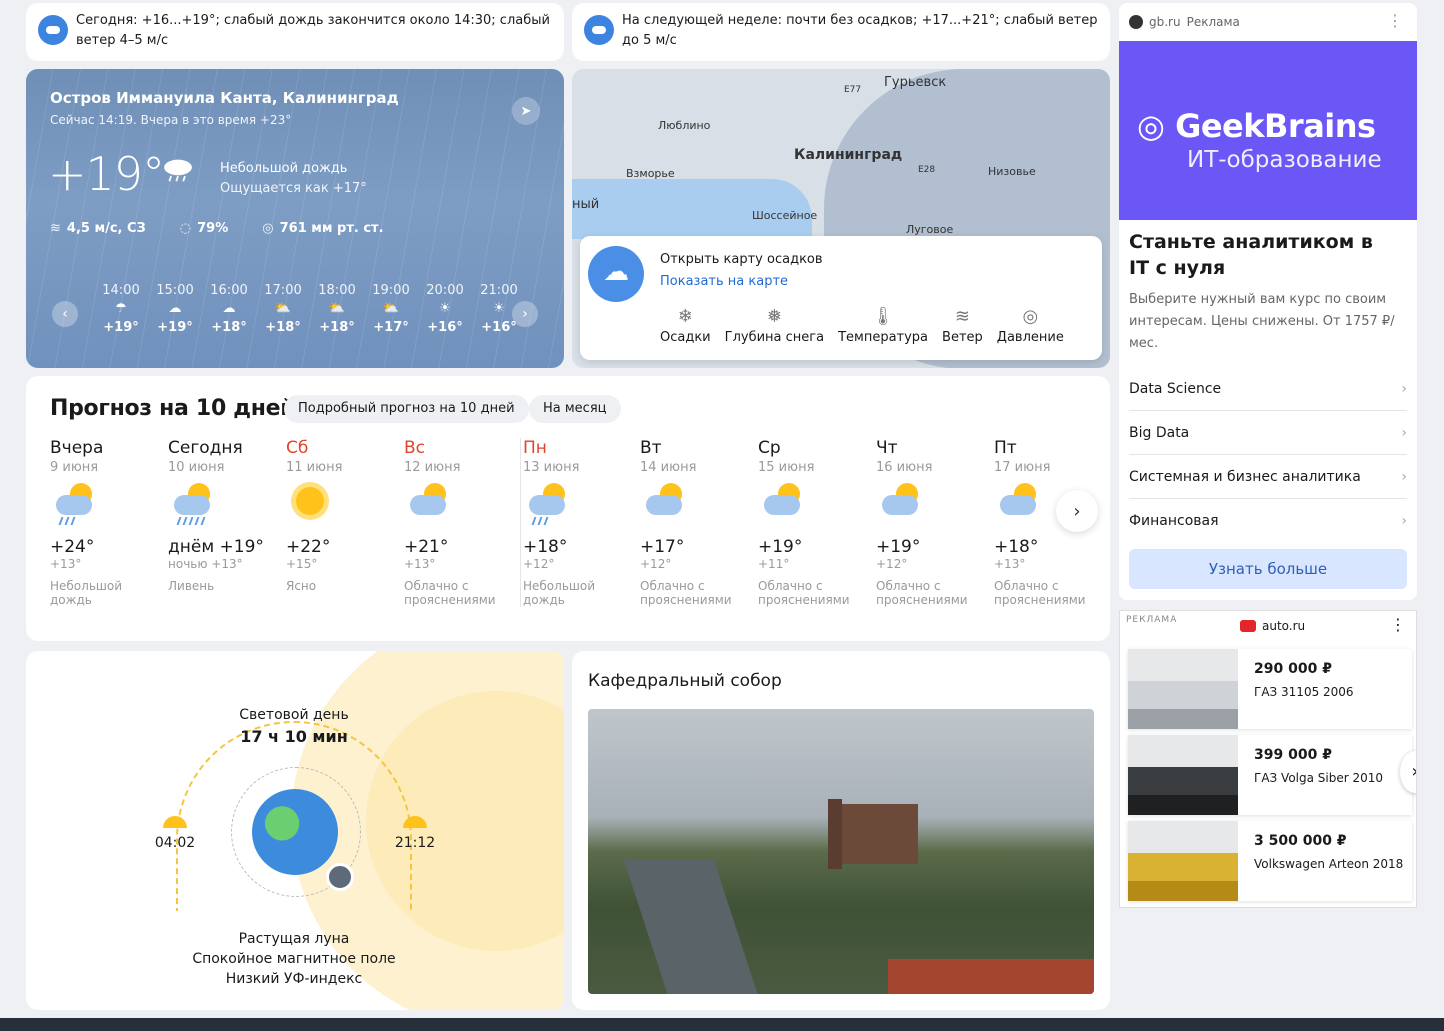 This screenshot has width=1444, height=1031. I want to click on navigation-arrow-icon: ➤, so click(526, 111).